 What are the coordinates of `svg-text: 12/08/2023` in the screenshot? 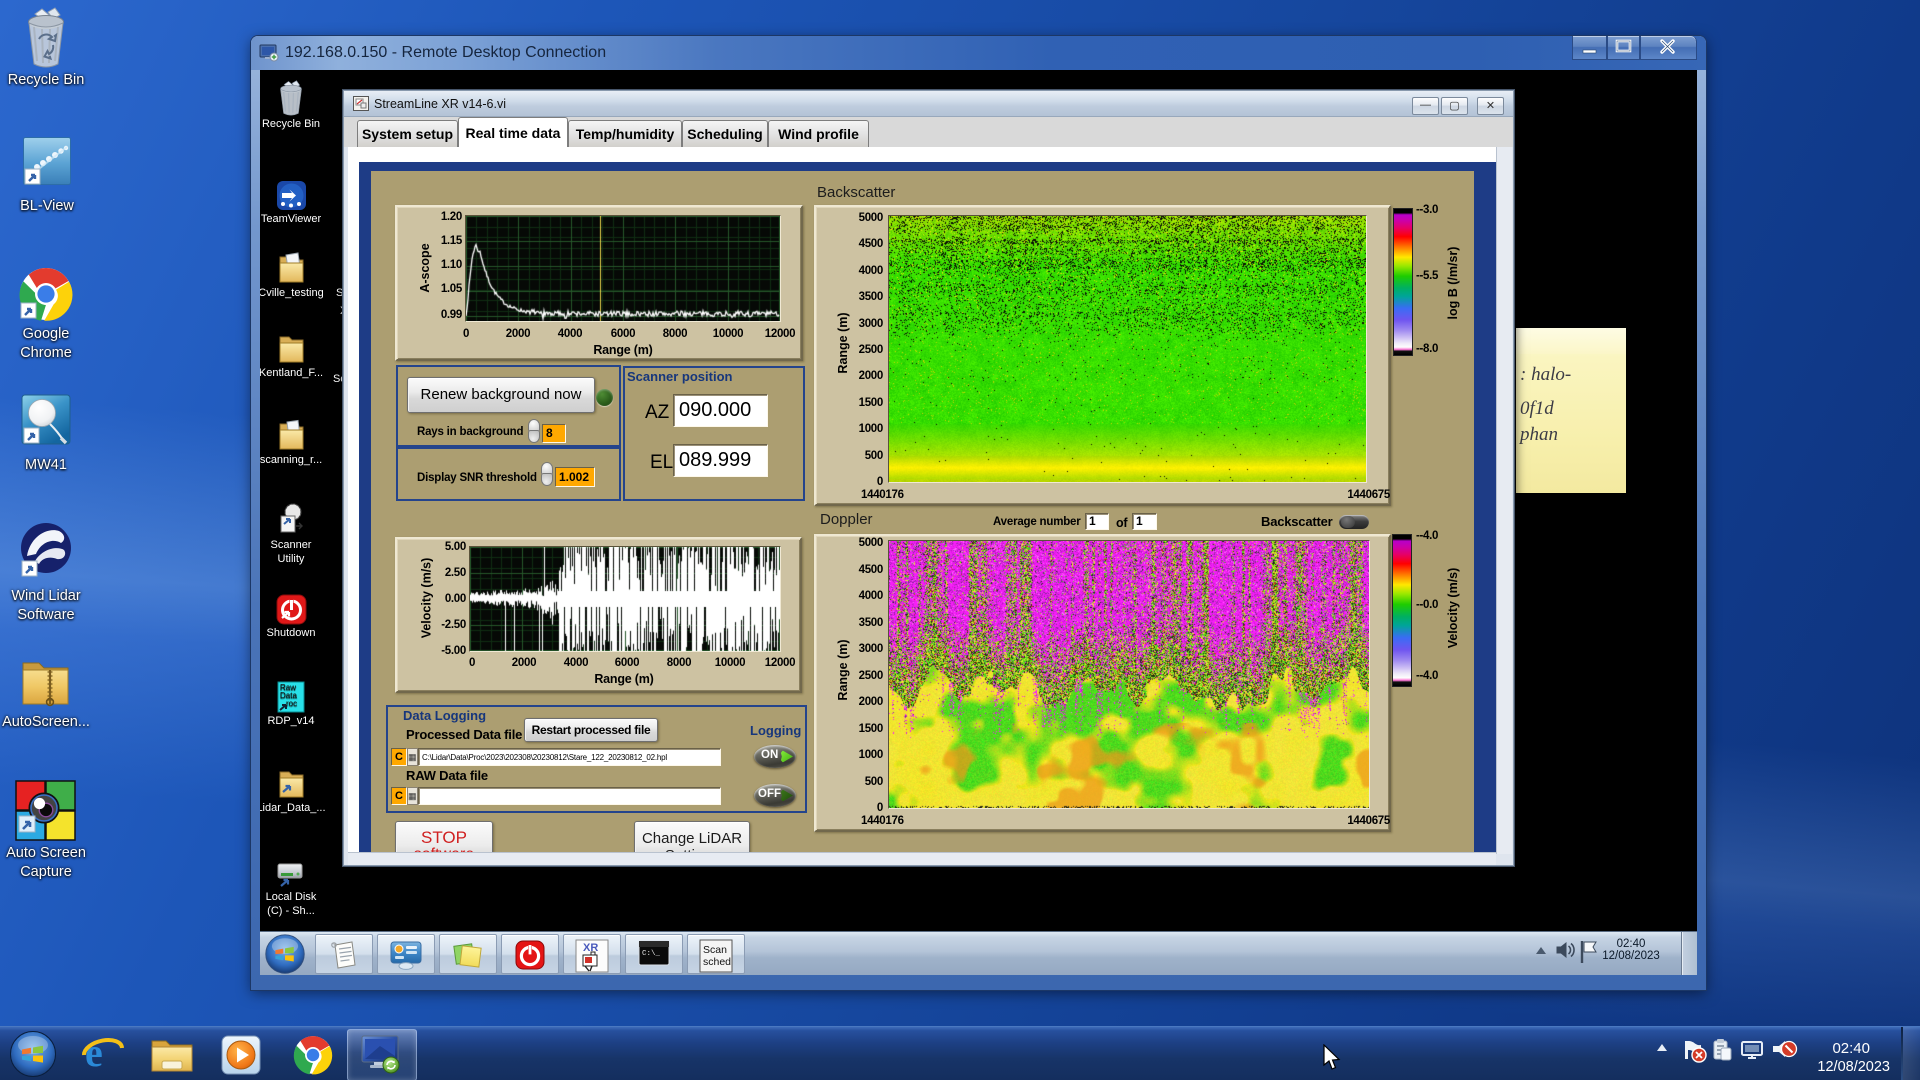 It's located at (1853, 1067).